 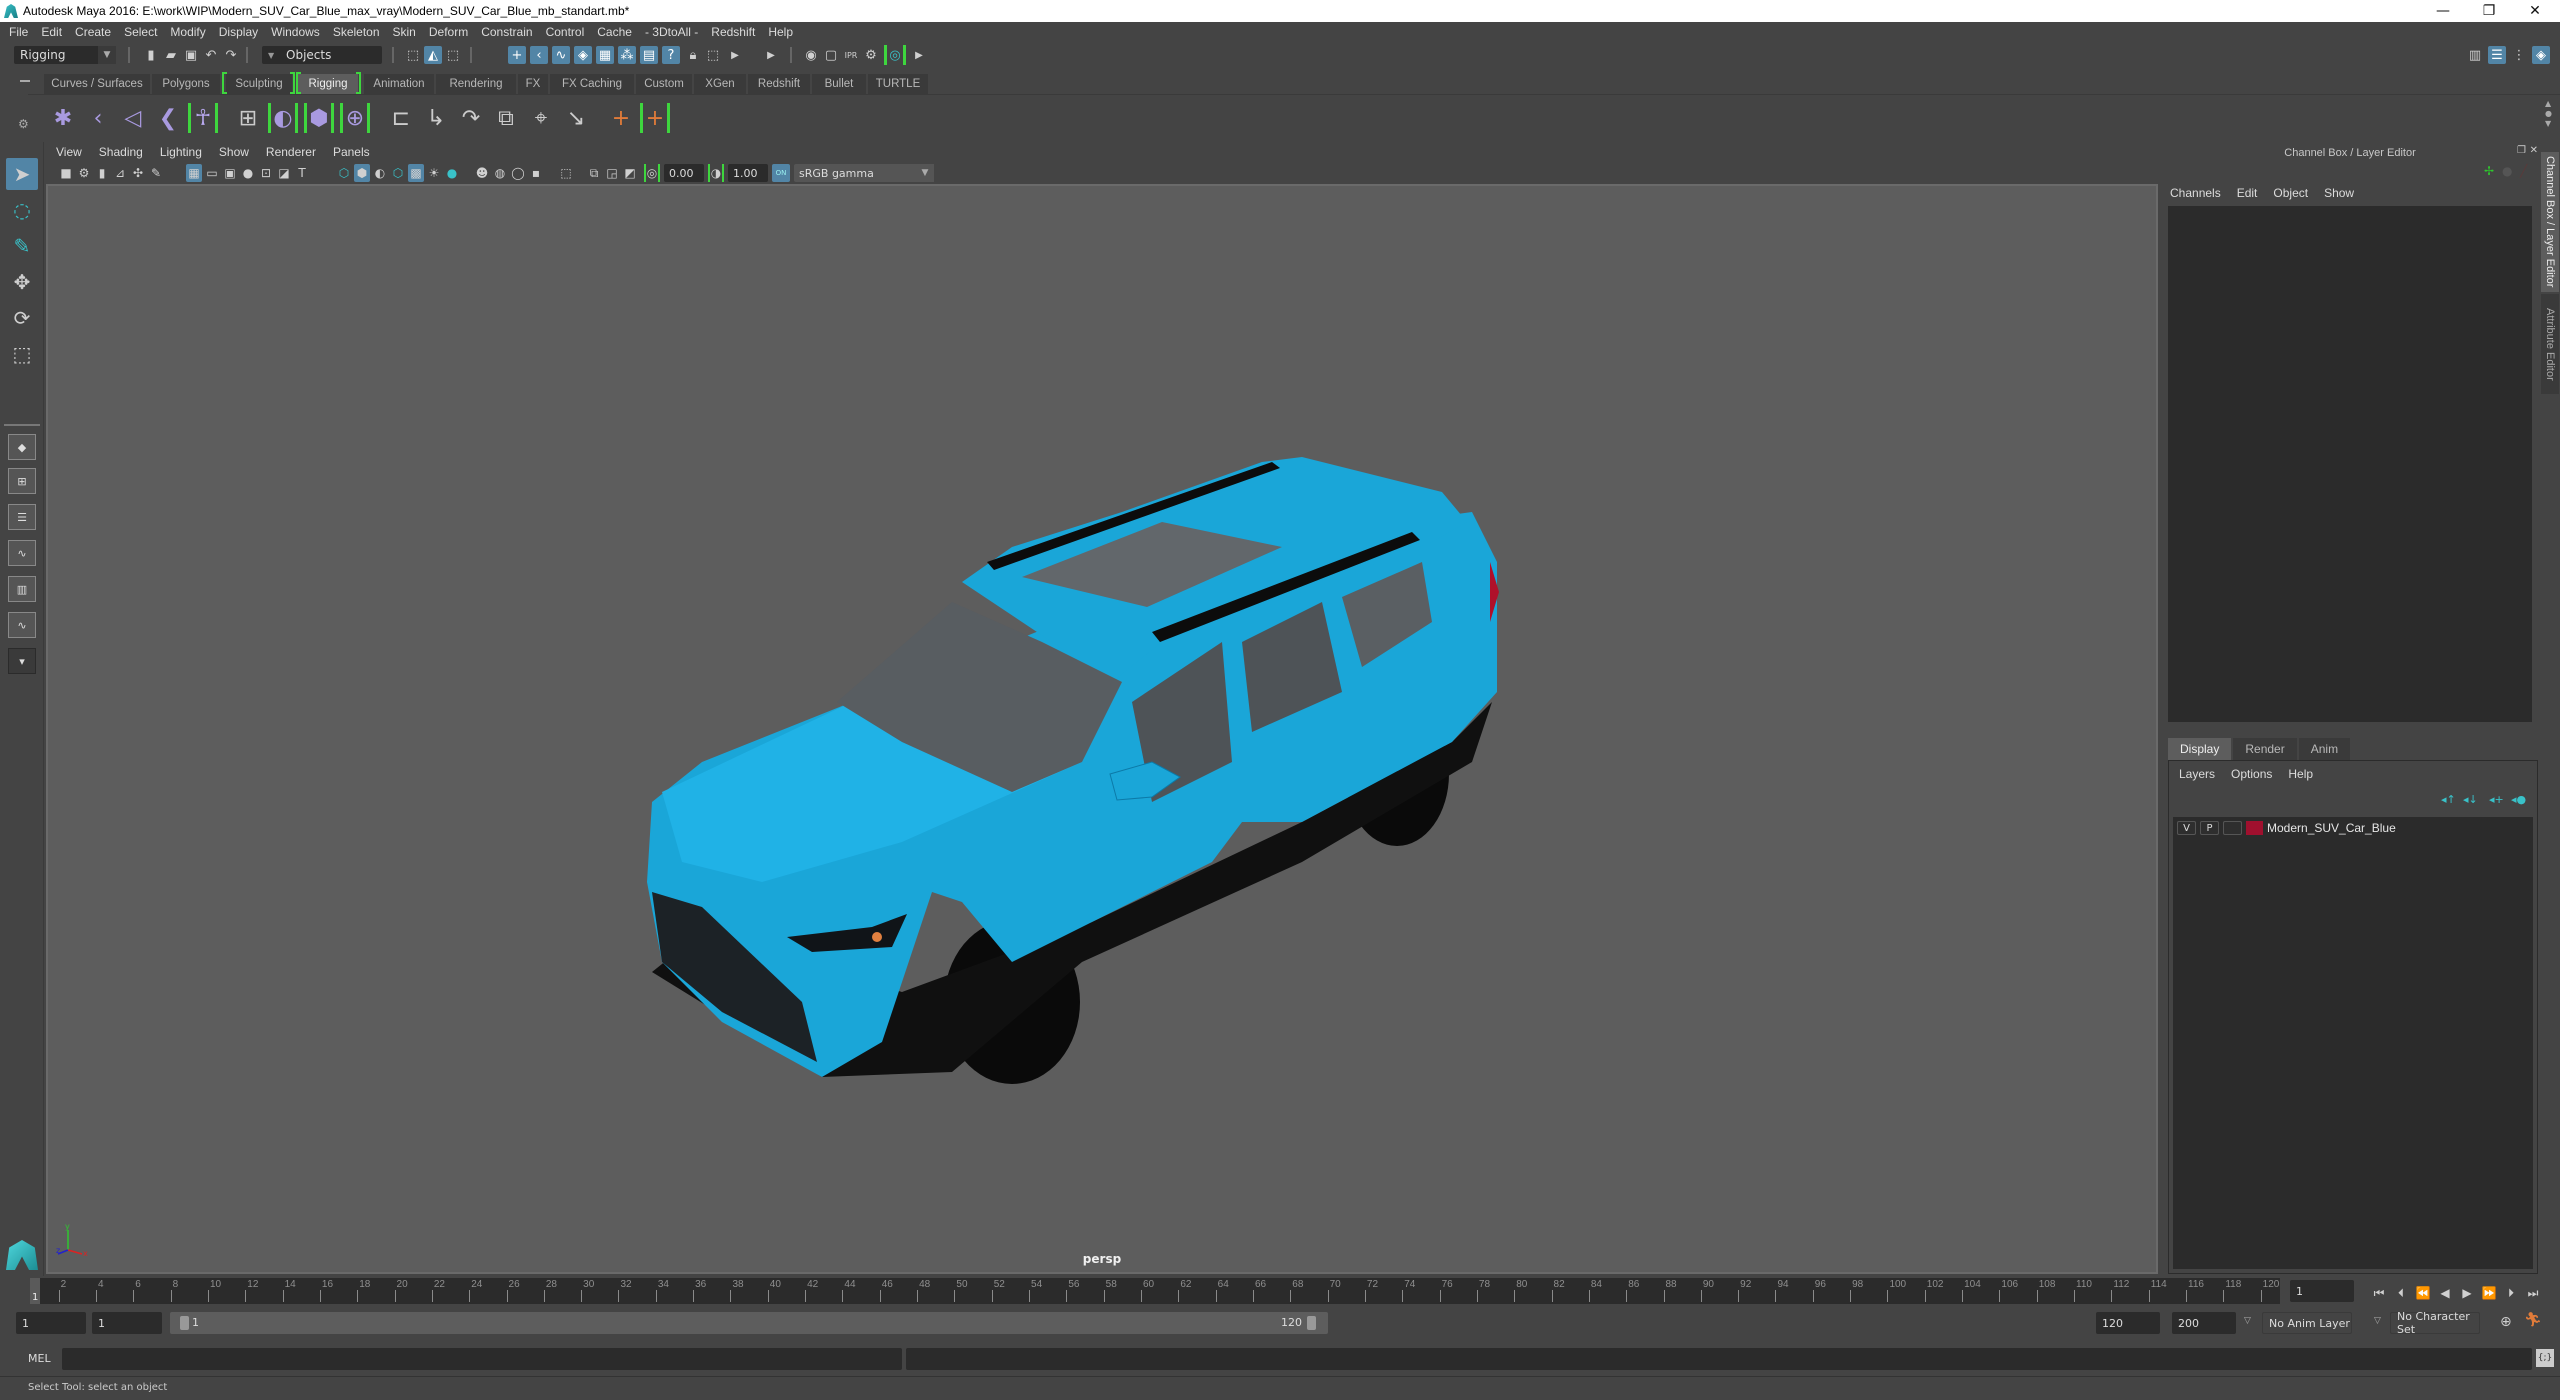 What do you see at coordinates (898, 84) in the screenshot?
I see `shelf-tab-turtle: TURTLE` at bounding box center [898, 84].